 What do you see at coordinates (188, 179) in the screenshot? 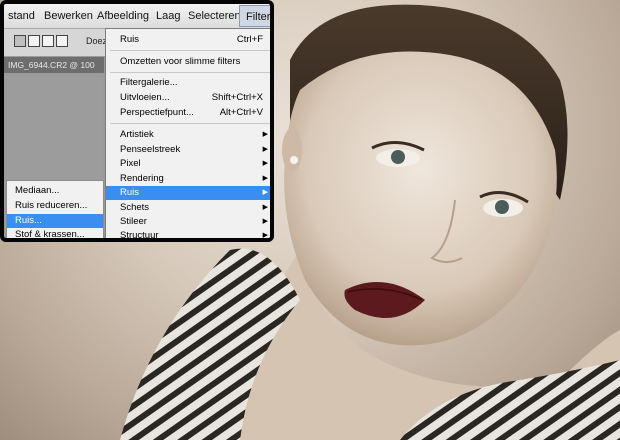
I see `menu-item-rendering: Rendering ▶` at bounding box center [188, 179].